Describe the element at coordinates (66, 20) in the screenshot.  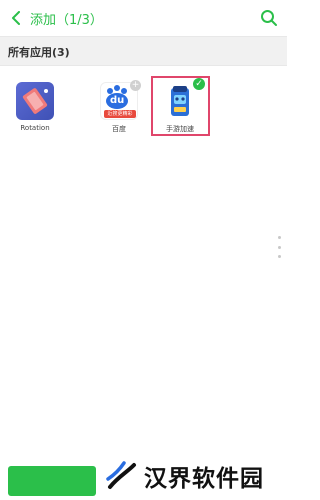
I see `page-title: 添加（1/3）` at that location.